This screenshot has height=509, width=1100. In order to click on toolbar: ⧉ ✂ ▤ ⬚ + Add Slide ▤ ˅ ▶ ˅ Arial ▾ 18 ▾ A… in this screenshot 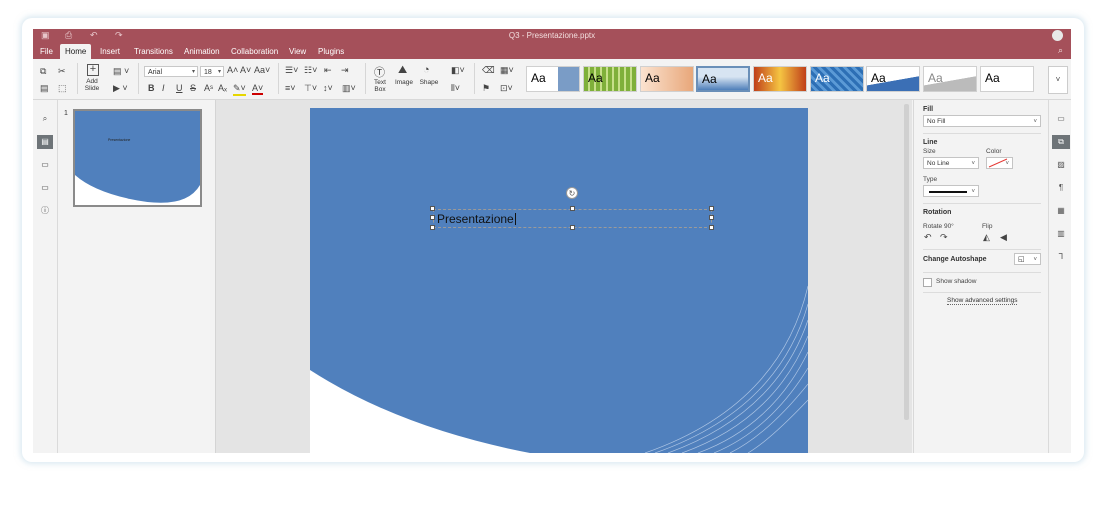, I will do `click(552, 79)`.